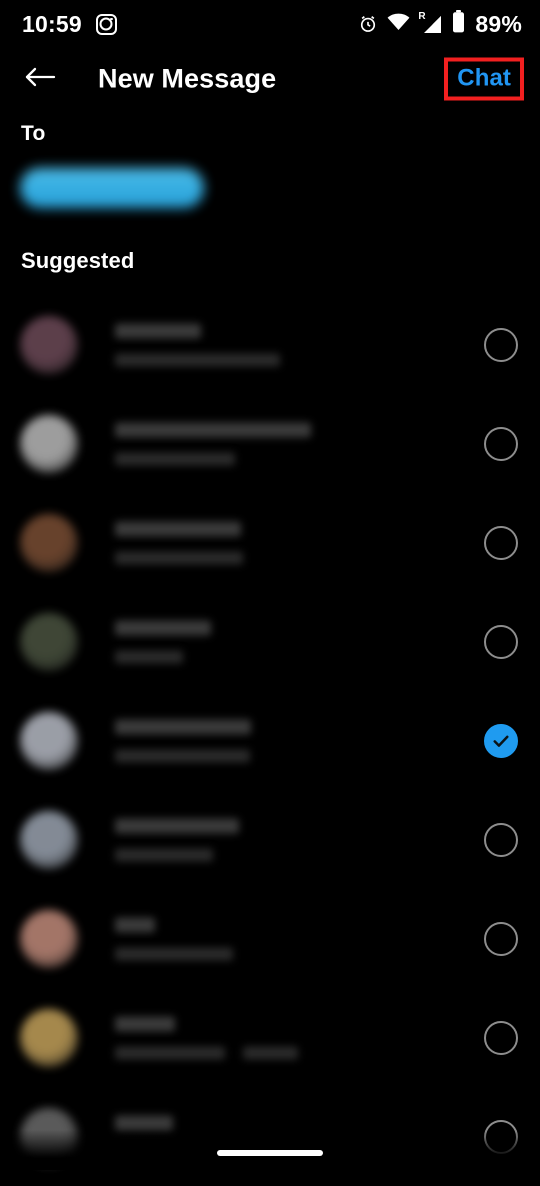 Image resolution: width=540 pixels, height=1186 pixels. I want to click on back-arrow-icon, so click(40, 79).